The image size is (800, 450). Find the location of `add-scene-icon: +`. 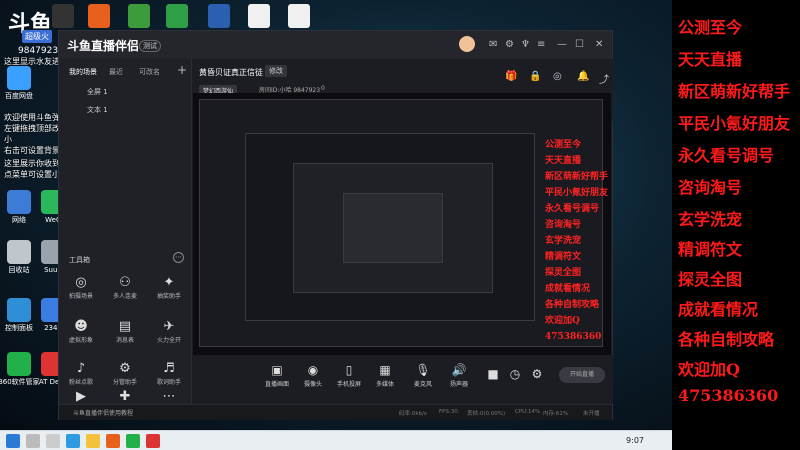

add-scene-icon: + is located at coordinates (182, 70).